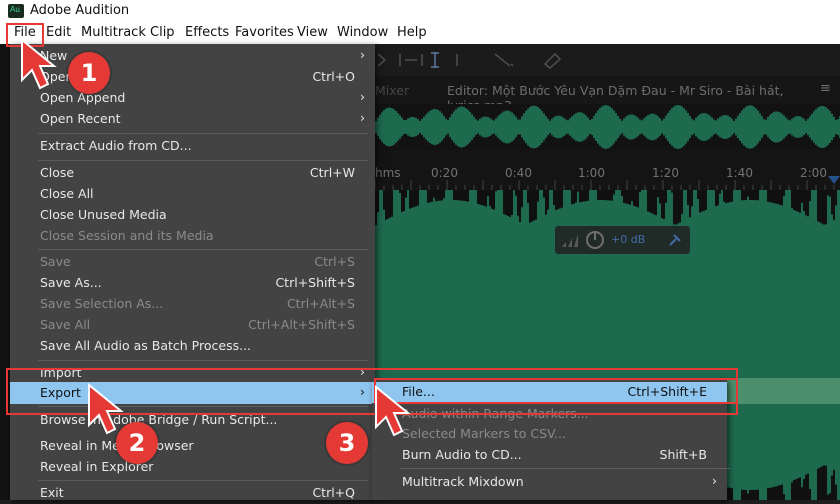 The width and height of the screenshot is (840, 504). What do you see at coordinates (192, 493) in the screenshot?
I see `menu-item-exit: Exit Ctrl+Q` at bounding box center [192, 493].